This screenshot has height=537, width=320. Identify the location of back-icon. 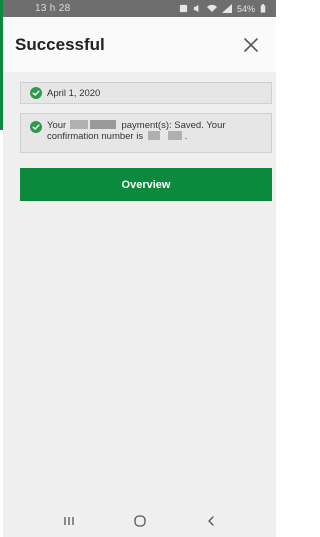
(210, 521).